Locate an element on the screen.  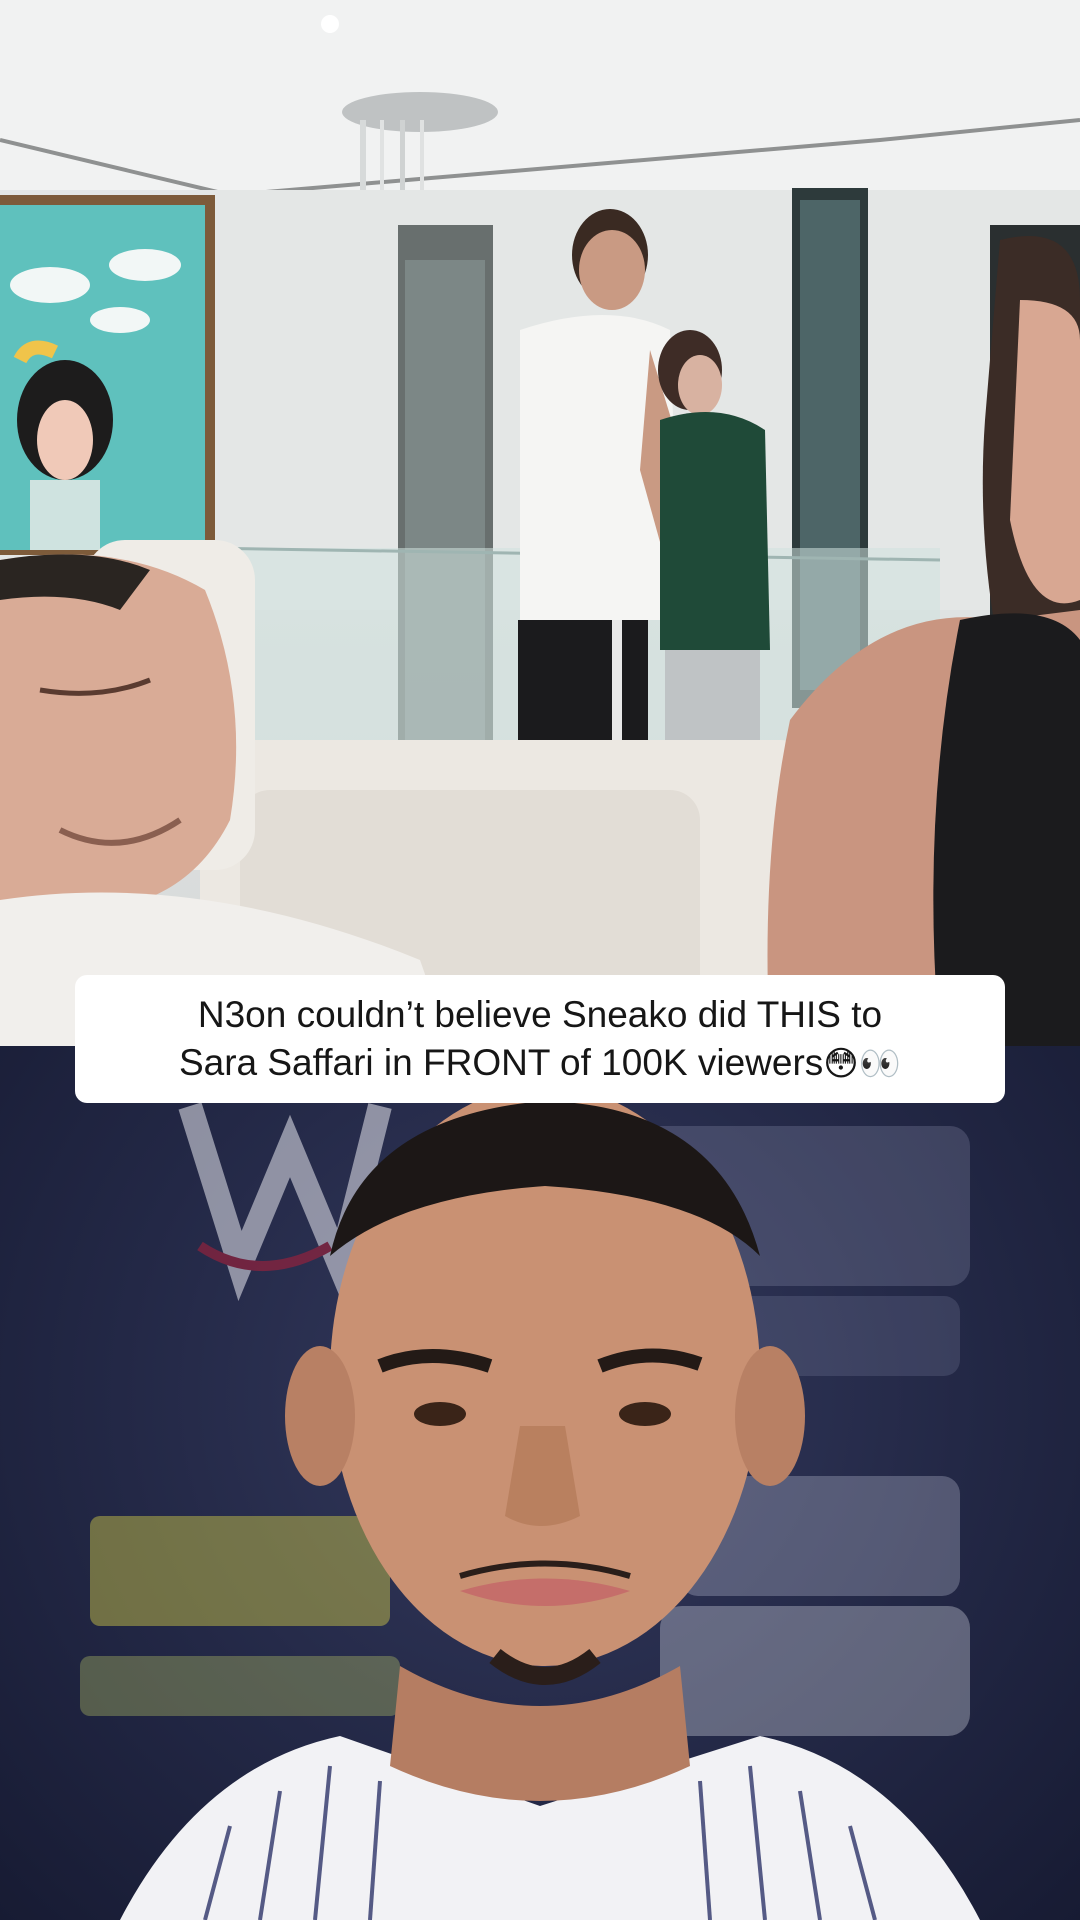
caption-line-2: Sara Saffari in FRONT of 100K viewers😳👀 is located at coordinates (540, 1063).